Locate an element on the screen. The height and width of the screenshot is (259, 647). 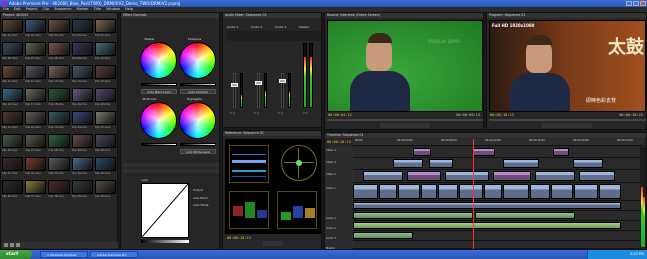
project-thumbnail: Clip 05.mov is located at coordinates (105, 29).